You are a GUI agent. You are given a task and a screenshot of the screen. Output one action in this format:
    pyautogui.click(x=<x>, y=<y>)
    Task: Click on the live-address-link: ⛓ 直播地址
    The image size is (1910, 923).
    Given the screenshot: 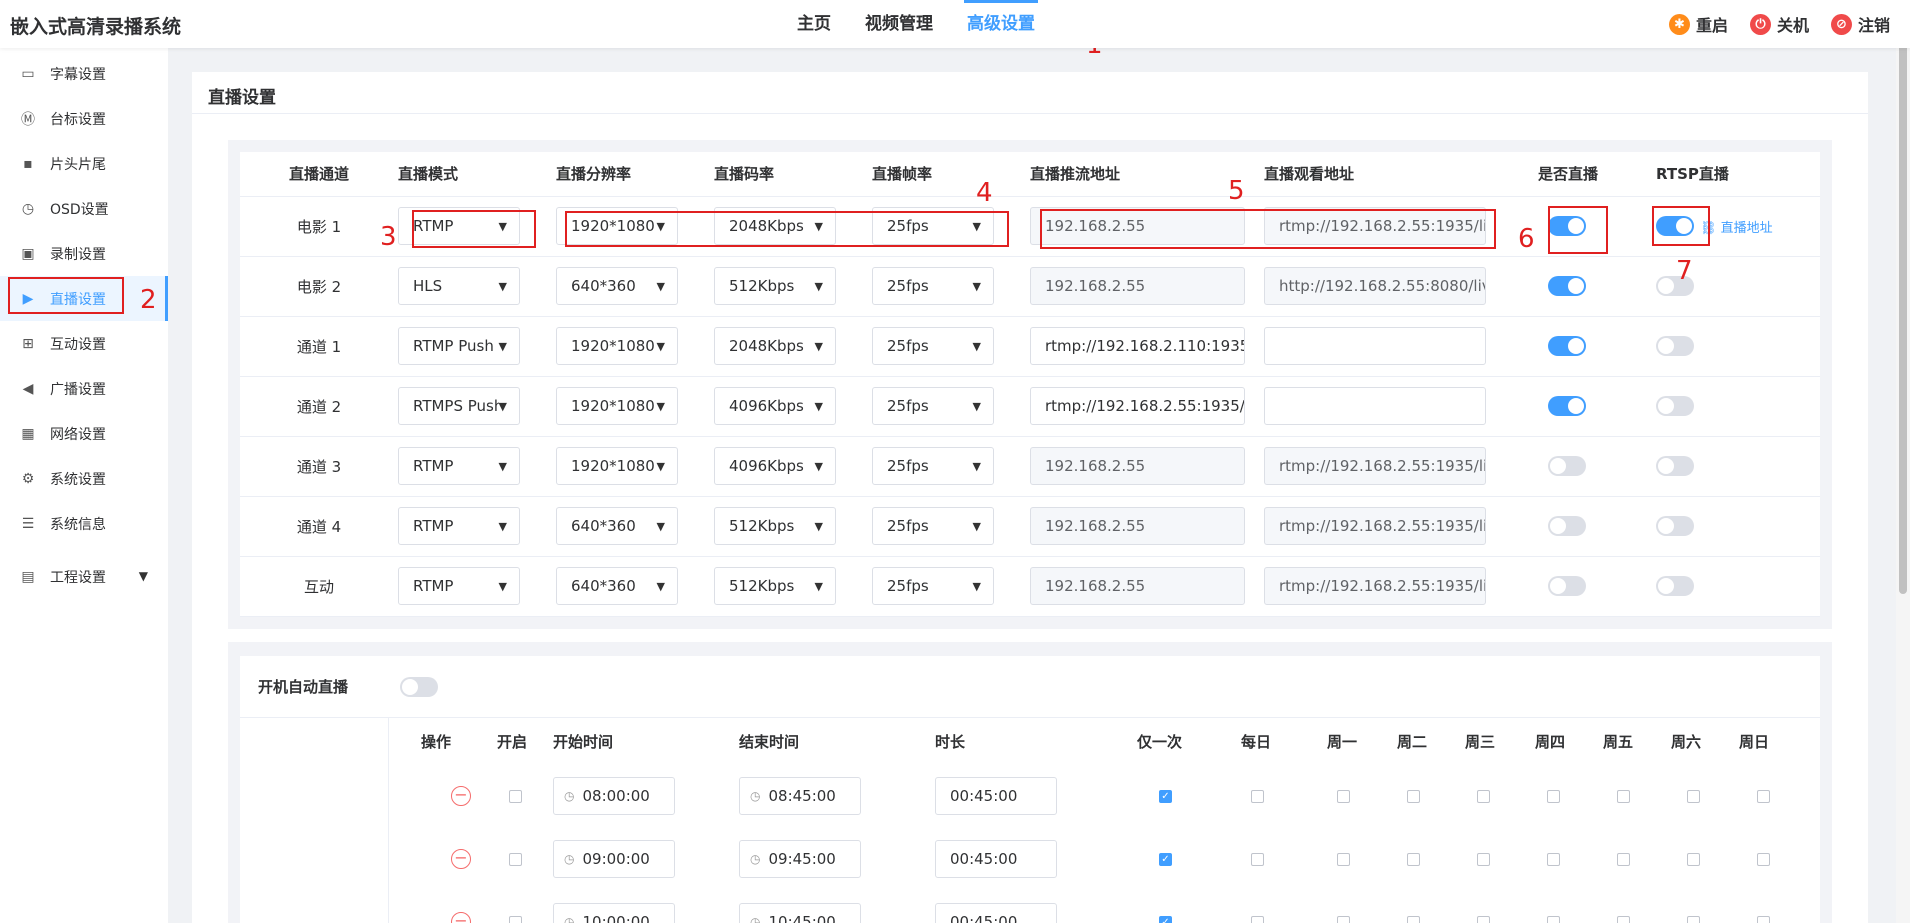 What is the action you would take?
    pyautogui.click(x=1736, y=228)
    